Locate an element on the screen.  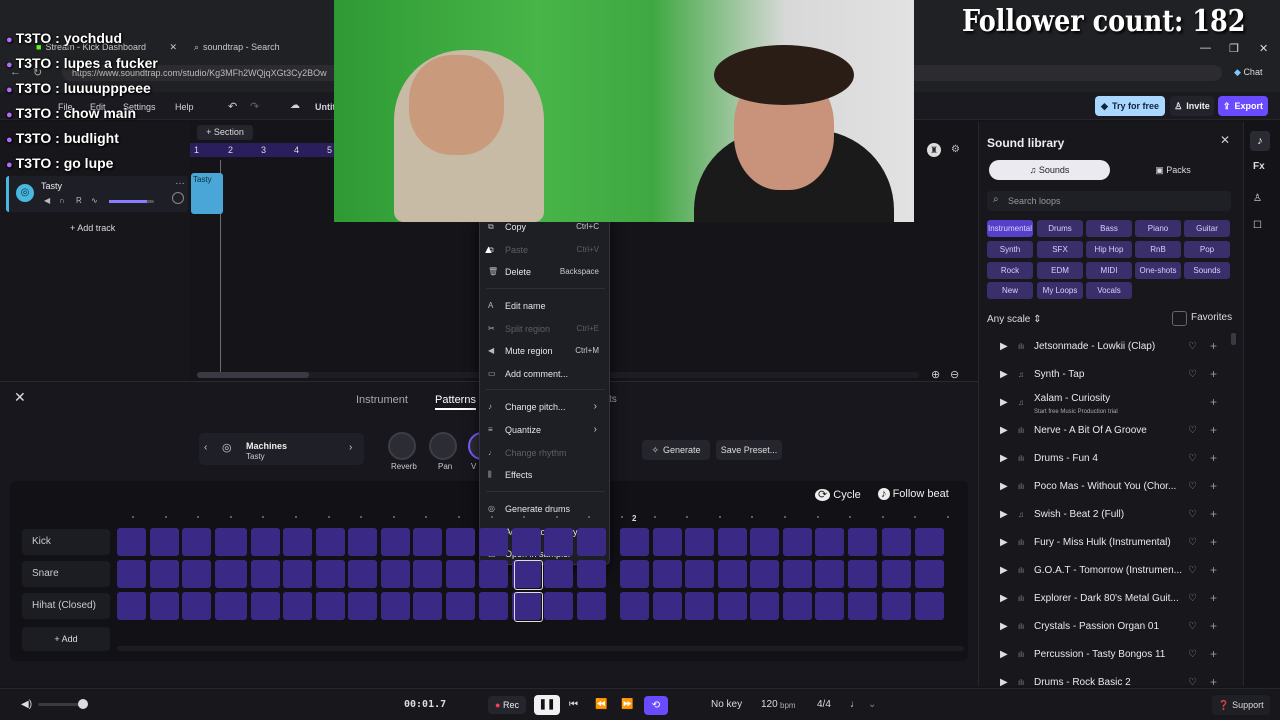
machine-selector: ‹ ◎ Machines Tasty › is located at coordinates (281, 449).